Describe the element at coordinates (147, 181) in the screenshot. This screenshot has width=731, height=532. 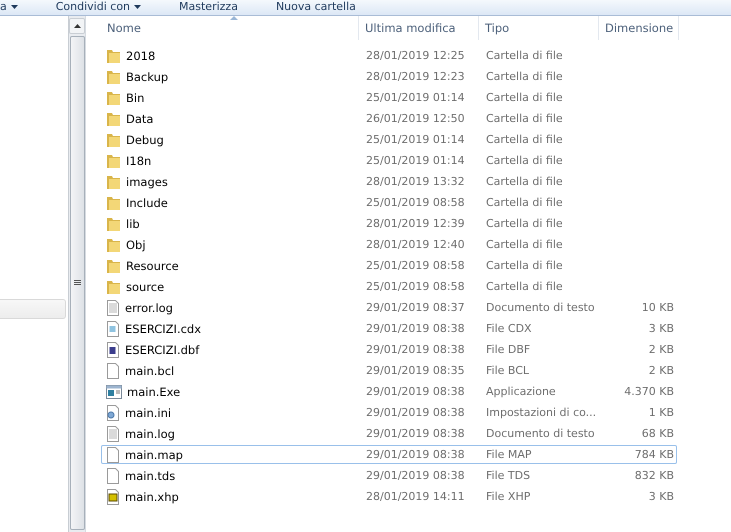
I see `file-name: images` at that location.